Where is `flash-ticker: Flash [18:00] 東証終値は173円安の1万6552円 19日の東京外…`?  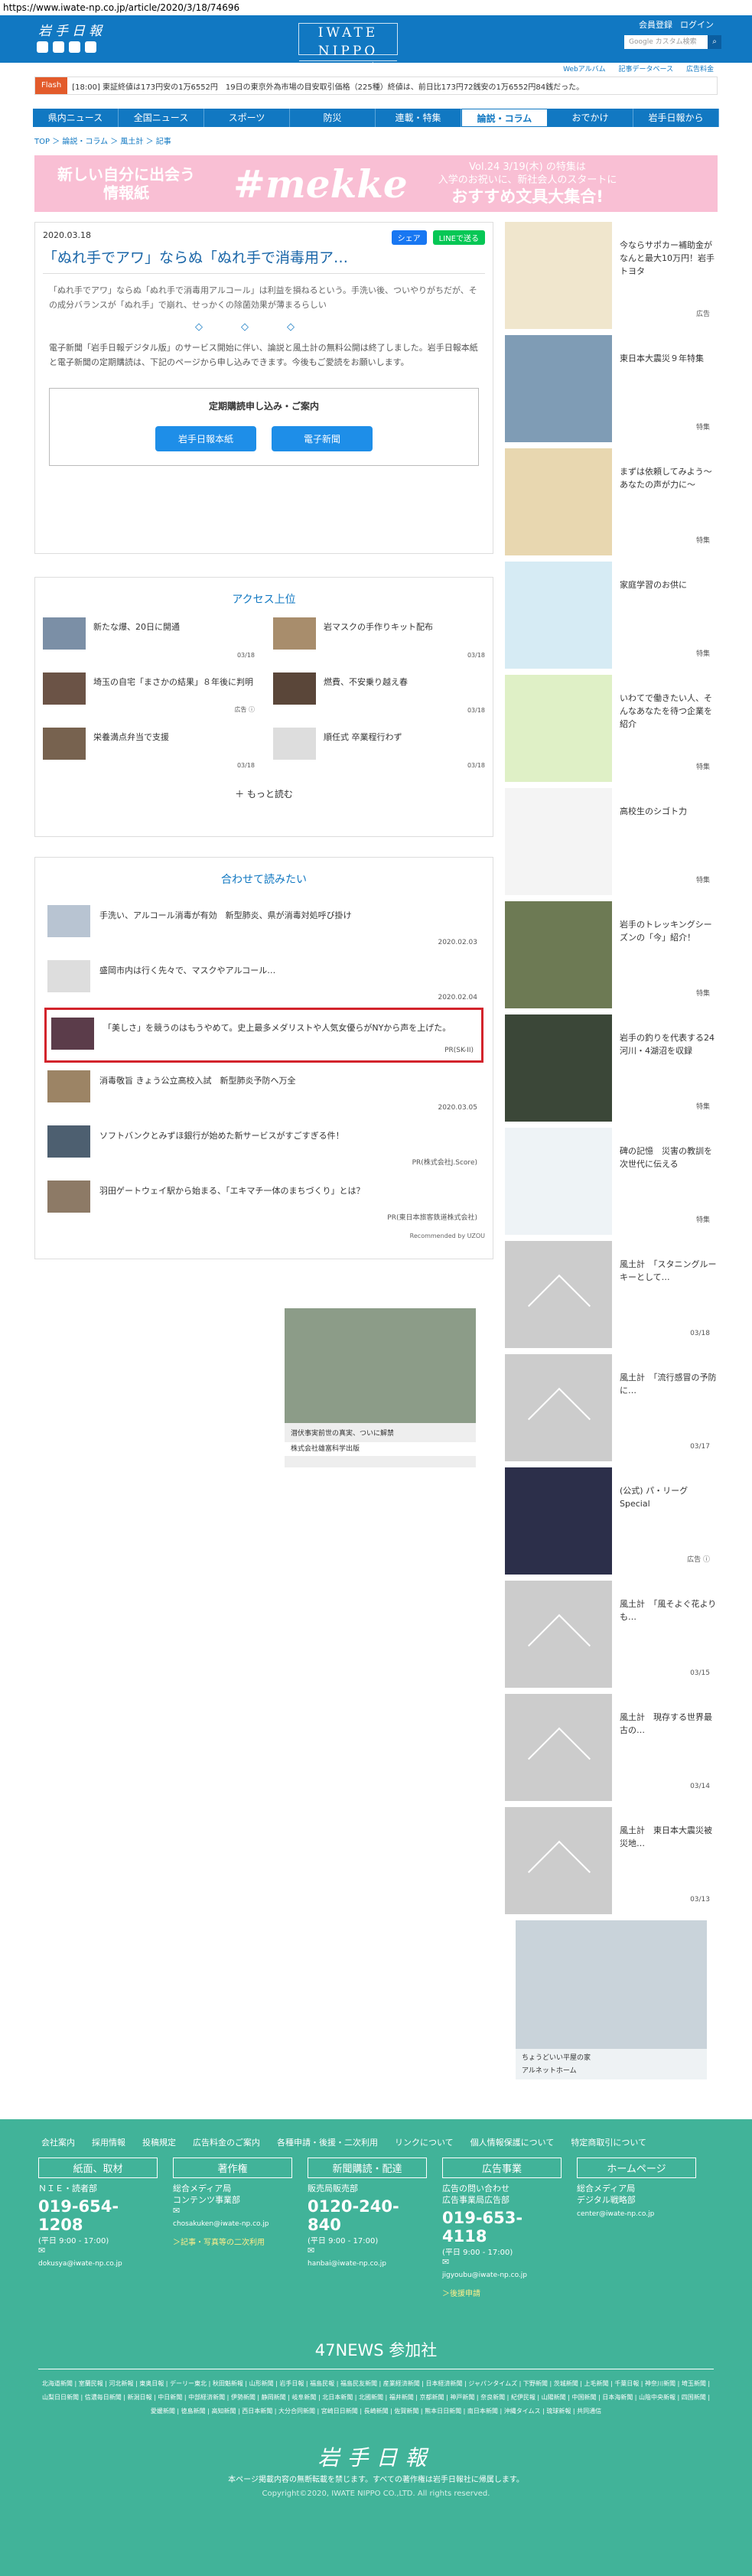
flash-ticker: Flash [18:00] 東証終値は173円安の1万6552円 19日の東京外… is located at coordinates (376, 86).